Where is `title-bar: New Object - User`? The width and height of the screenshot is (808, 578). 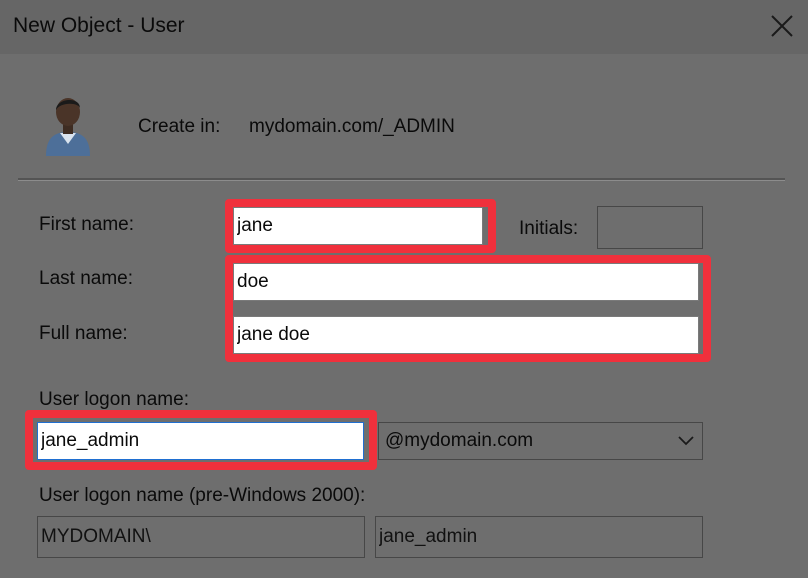
title-bar: New Object - User is located at coordinates (404, 27).